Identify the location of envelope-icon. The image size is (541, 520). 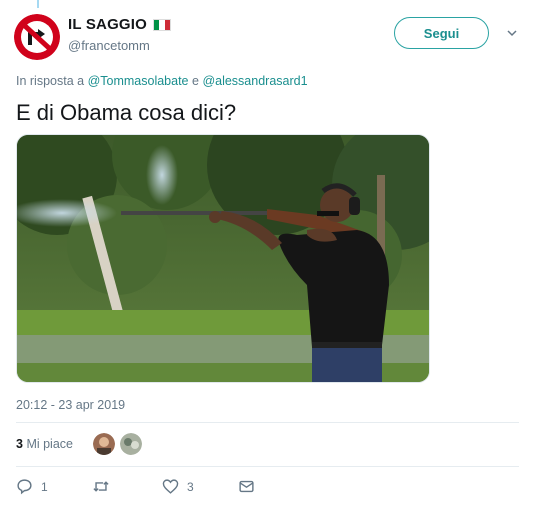
(246, 486).